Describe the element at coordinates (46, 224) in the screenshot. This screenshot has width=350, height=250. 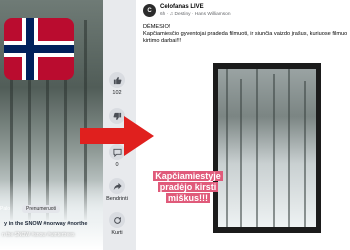
I see `reel-caption: y in the SNOW #norway #northe` at that location.